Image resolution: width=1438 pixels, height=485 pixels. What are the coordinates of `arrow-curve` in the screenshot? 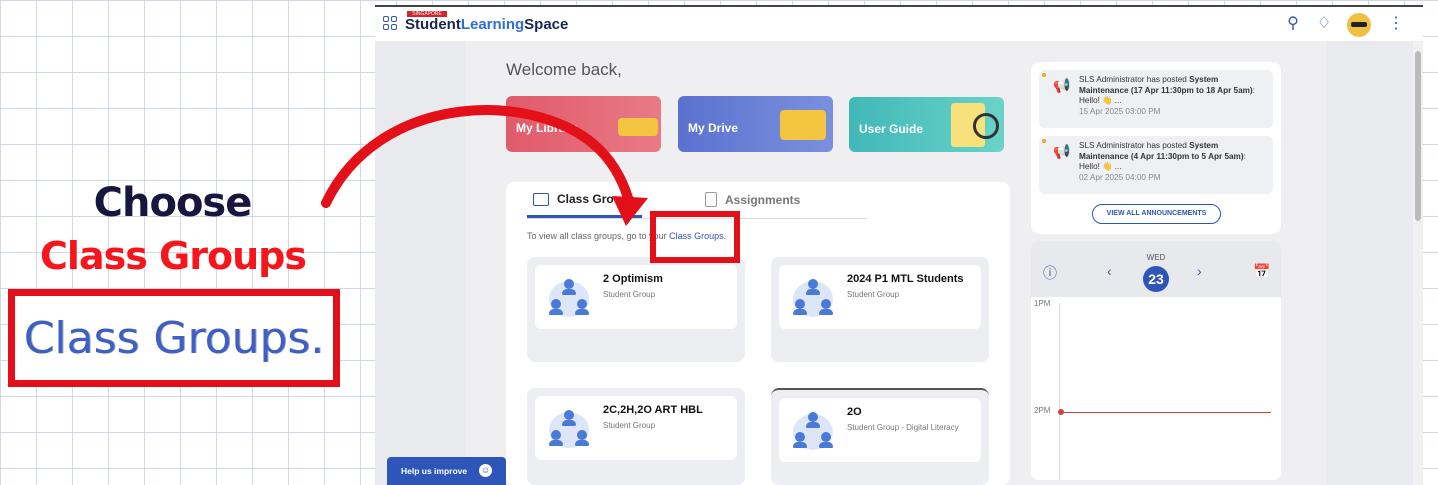 It's located at (478, 157).